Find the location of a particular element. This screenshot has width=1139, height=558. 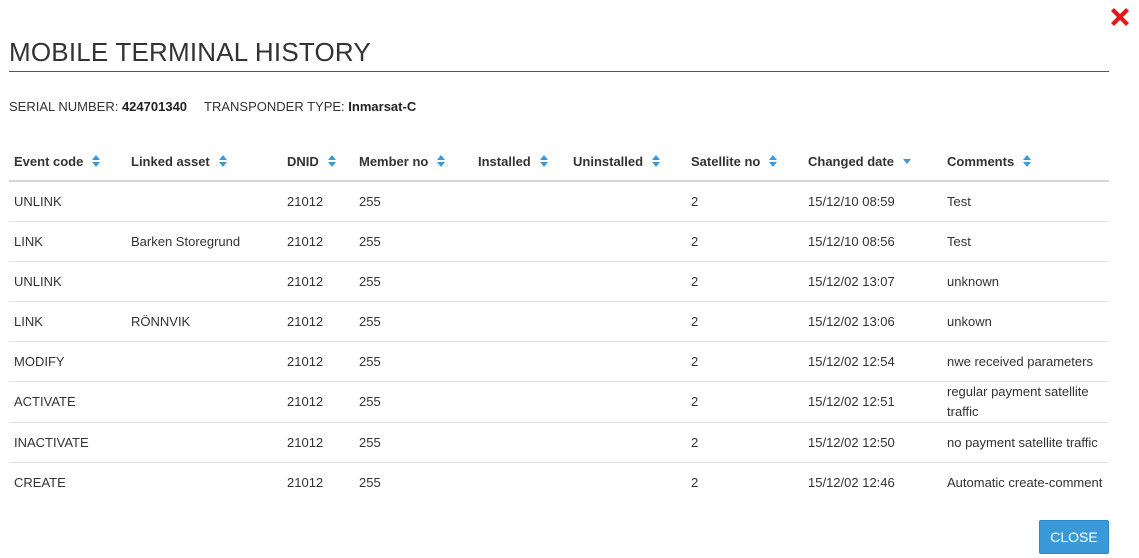

cell-event-code: INACTIVATE is located at coordinates (67, 442).